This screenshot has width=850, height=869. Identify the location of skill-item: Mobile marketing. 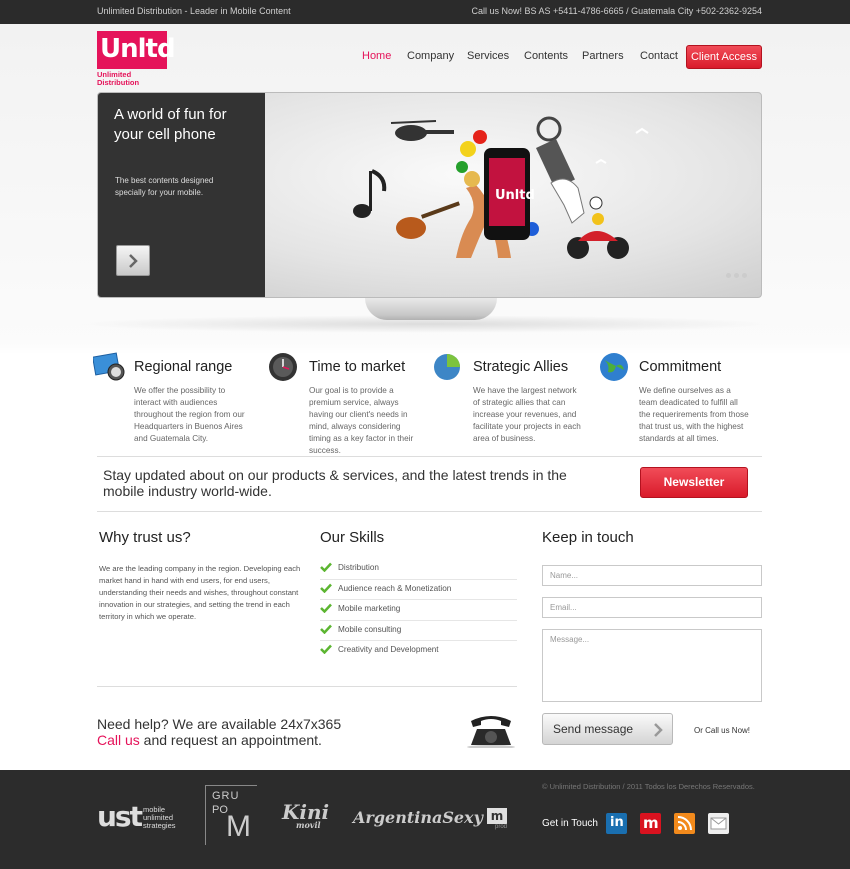
(418, 610).